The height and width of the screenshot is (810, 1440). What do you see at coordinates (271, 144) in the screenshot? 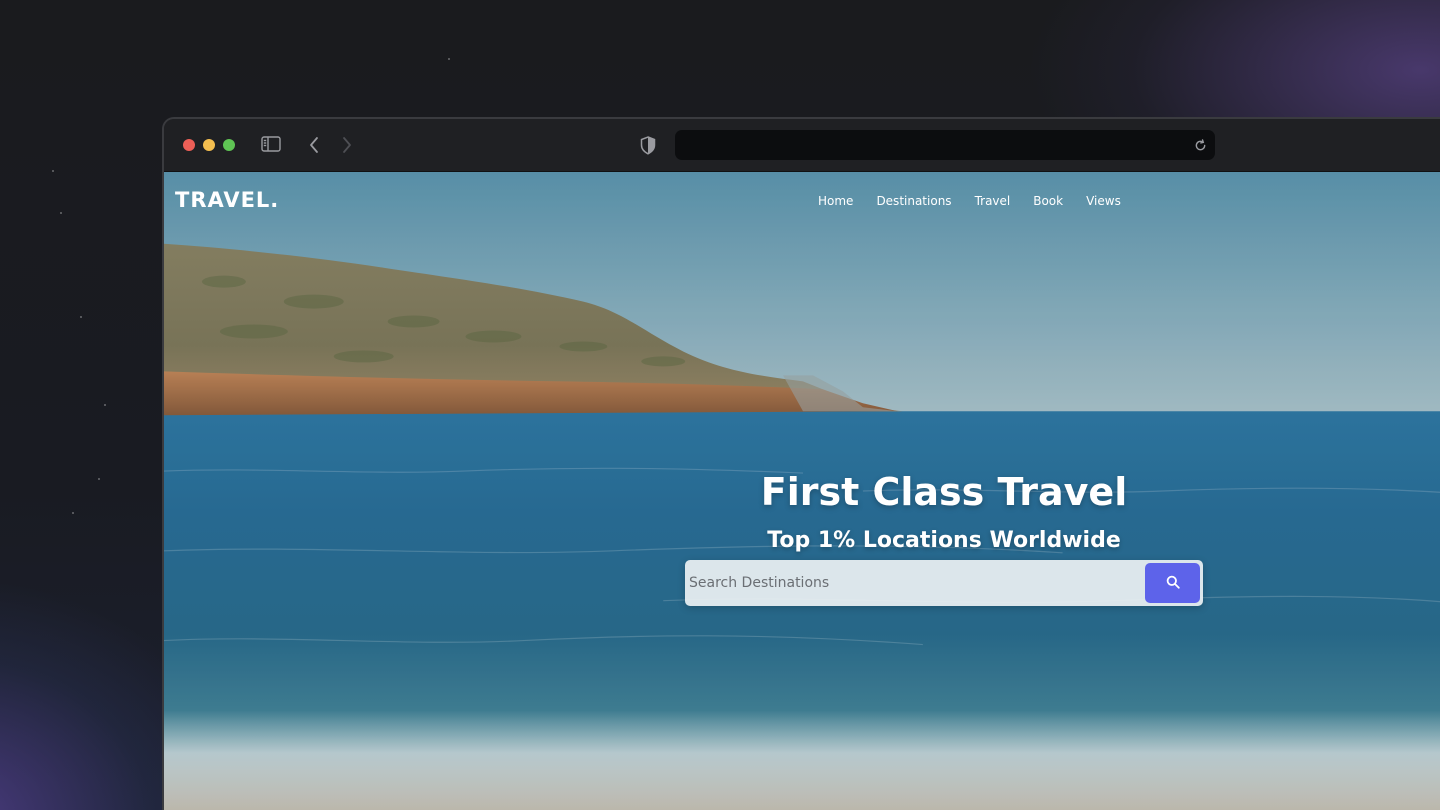
I see `sidebar-icon` at bounding box center [271, 144].